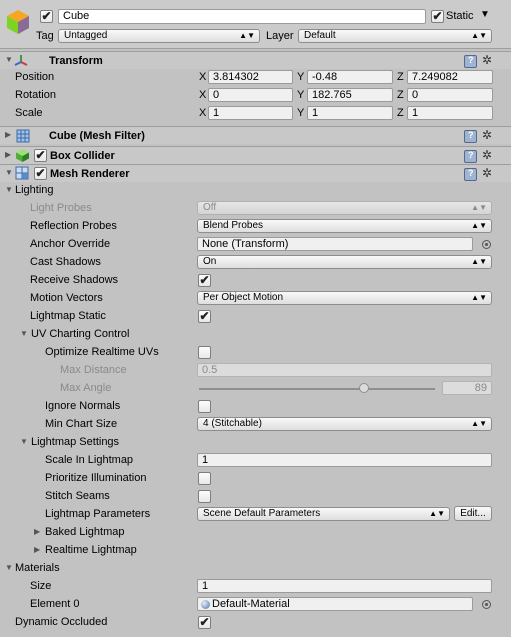  I want to click on box-collider-header: ▶ ✔ Box Collider ✲, so click(255, 155).